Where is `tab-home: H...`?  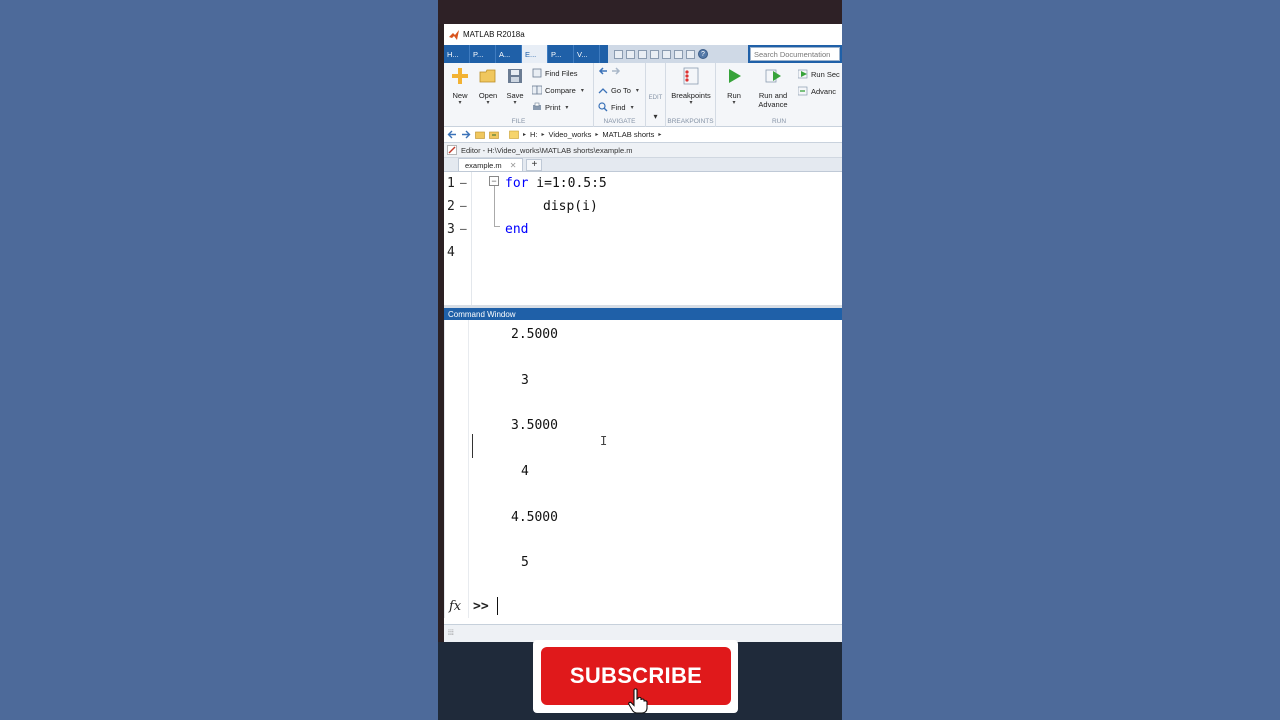
tab-home: H... is located at coordinates (457, 54).